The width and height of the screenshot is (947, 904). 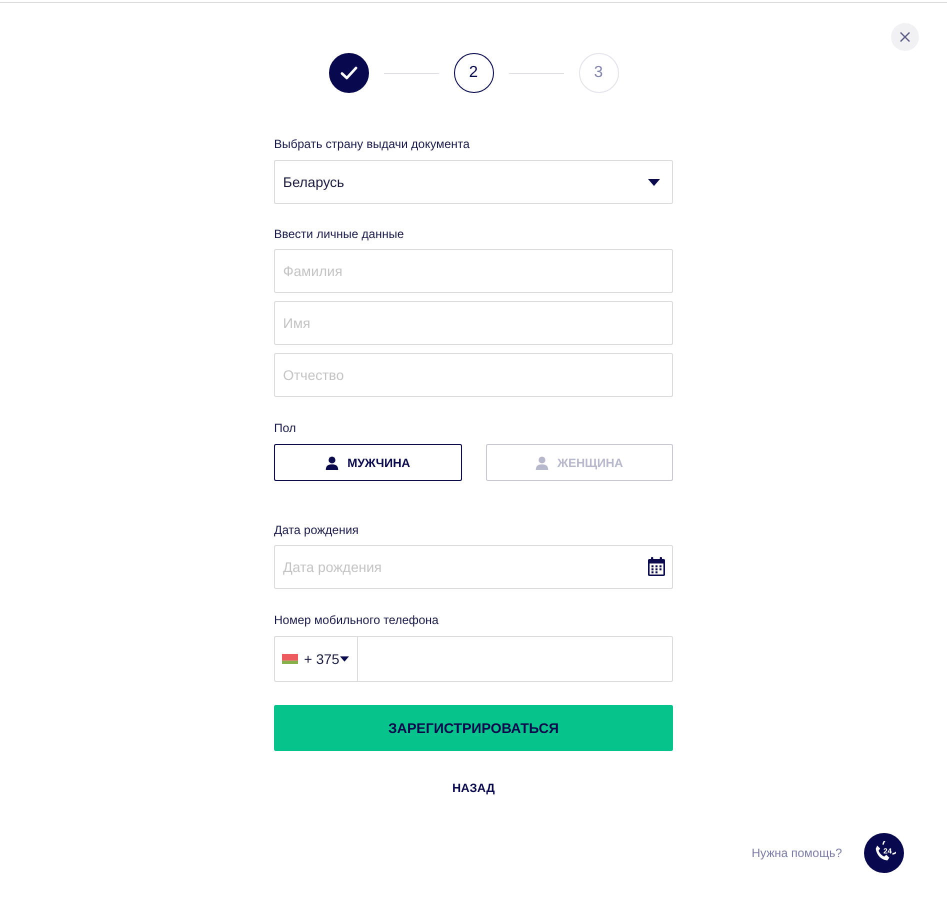 What do you see at coordinates (797, 853) in the screenshot?
I see `help-text: Нужна помощь?` at bounding box center [797, 853].